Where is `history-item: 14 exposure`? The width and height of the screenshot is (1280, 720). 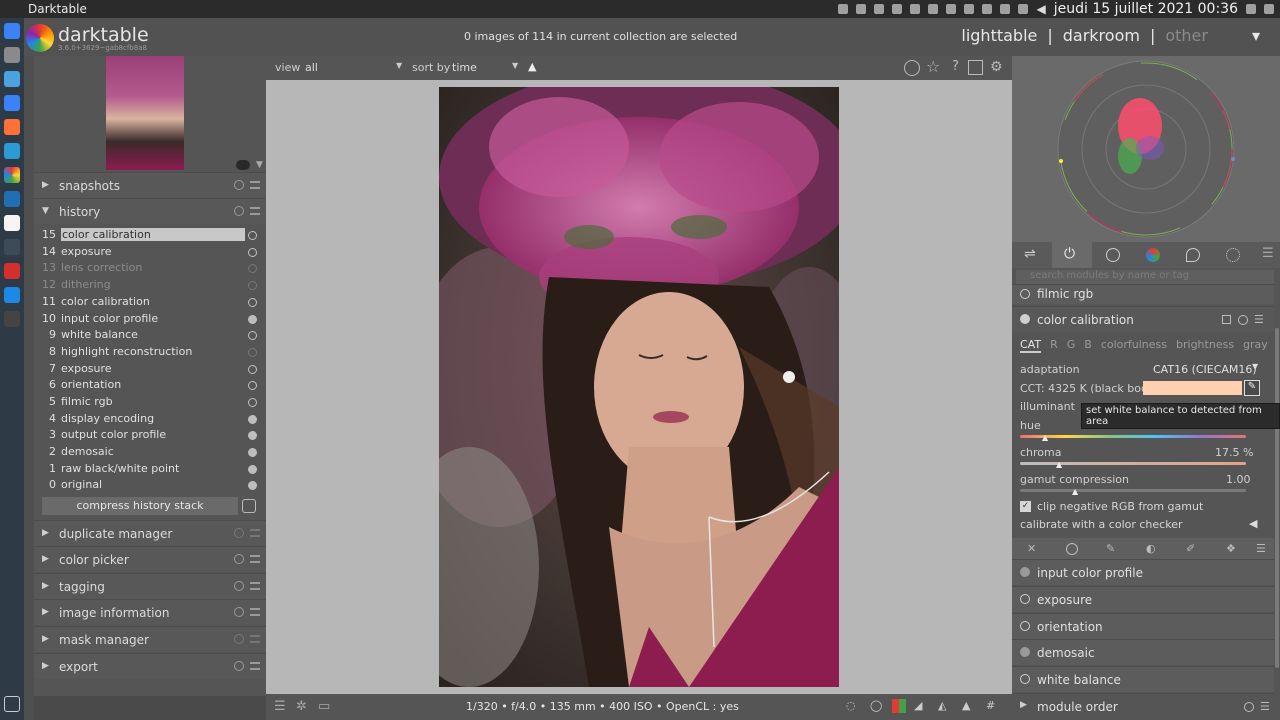
history-item: 14 exposure is located at coordinates (150, 253).